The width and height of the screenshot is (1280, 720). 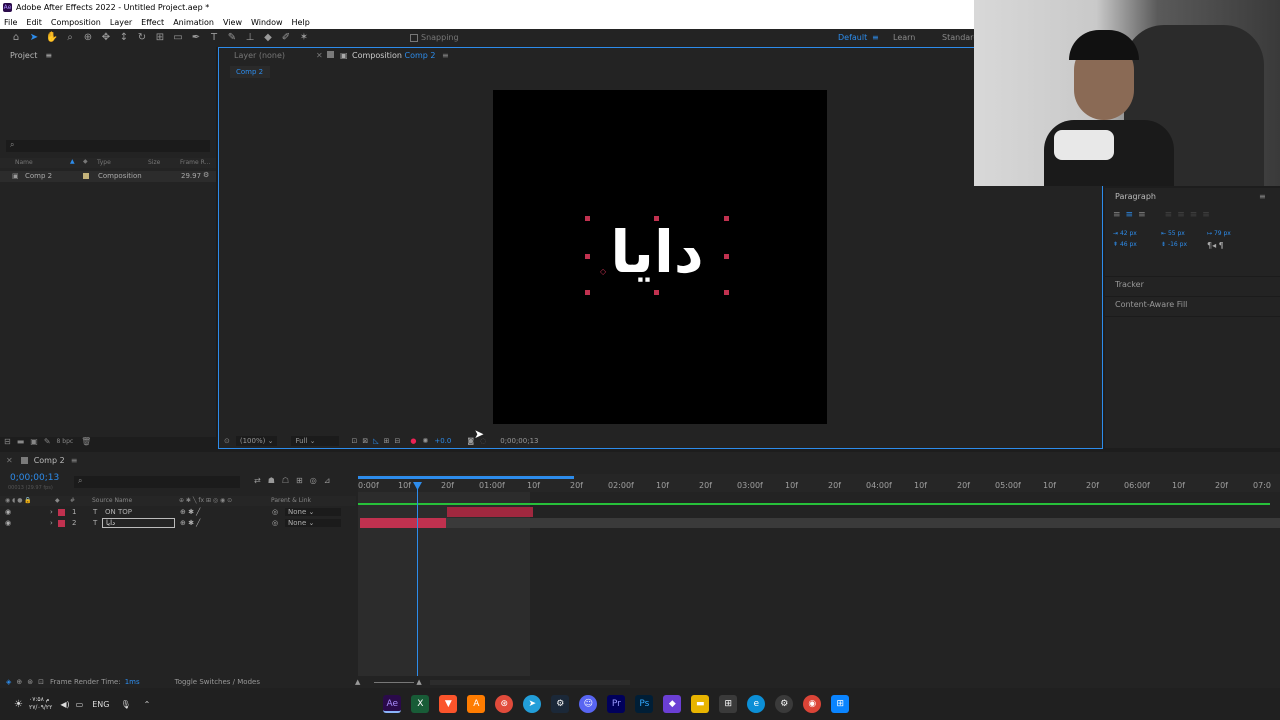 I want to click on zoom-tool-icon: ⌕, so click(x=70, y=38).